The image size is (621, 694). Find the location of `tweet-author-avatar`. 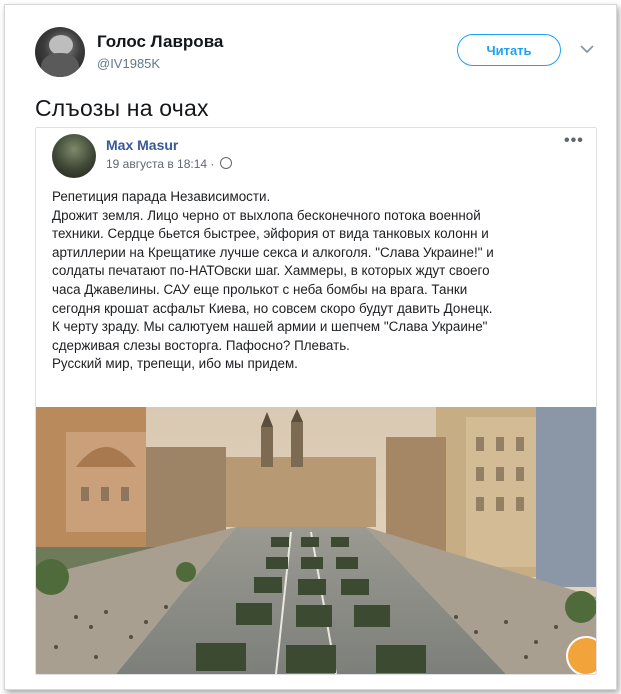

tweet-author-avatar is located at coordinates (60, 52).